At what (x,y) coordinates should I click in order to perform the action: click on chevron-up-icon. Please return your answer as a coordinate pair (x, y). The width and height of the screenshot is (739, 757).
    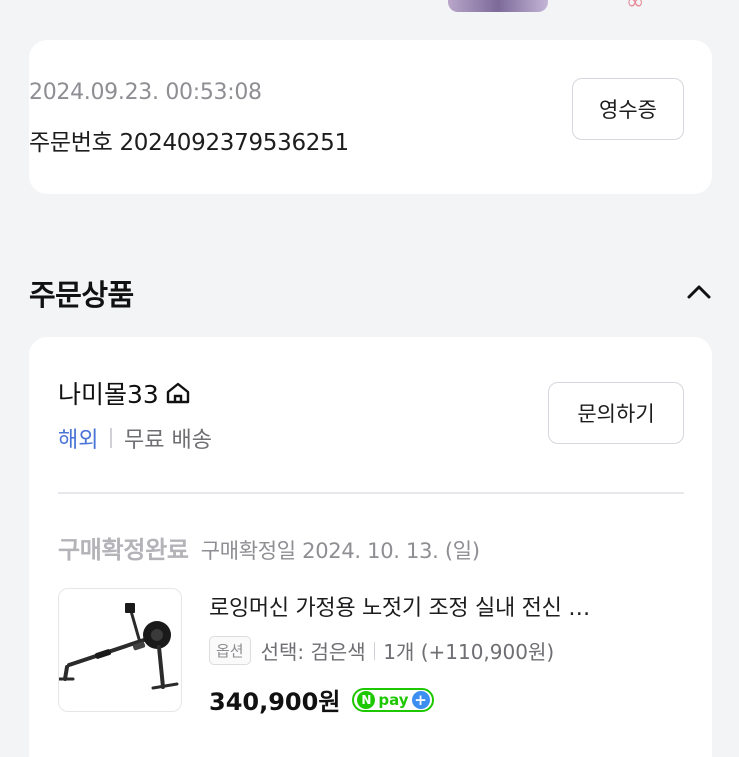
    Looking at the image, I should click on (699, 292).